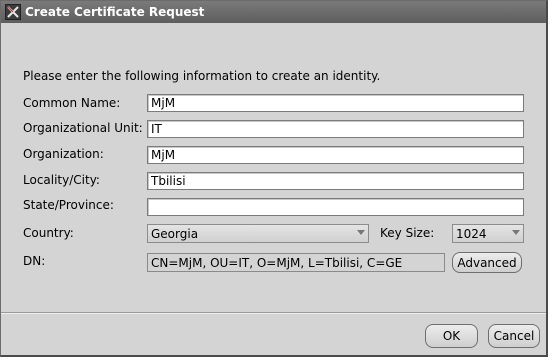 The image size is (552, 361). I want to click on common-name-label: Common Name:, so click(72, 103).